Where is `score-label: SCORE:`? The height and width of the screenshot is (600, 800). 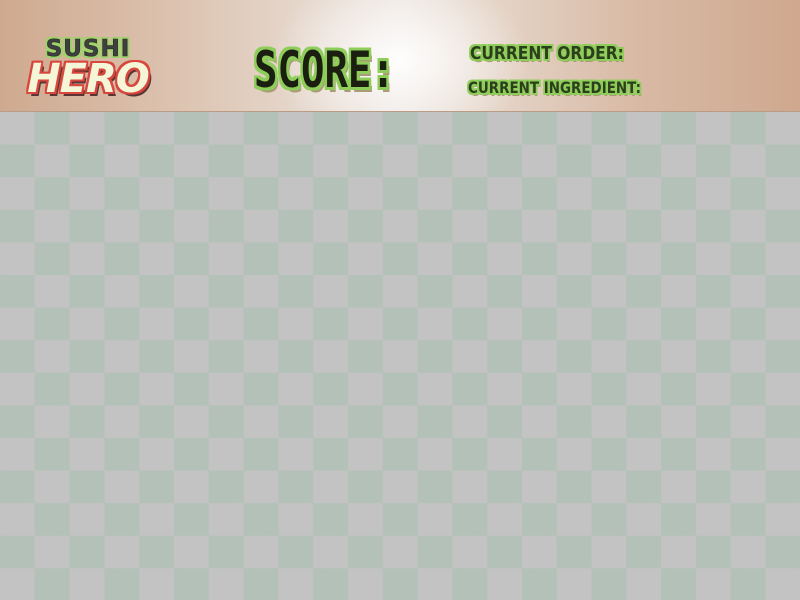 score-label: SCORE: is located at coordinates (324, 70).